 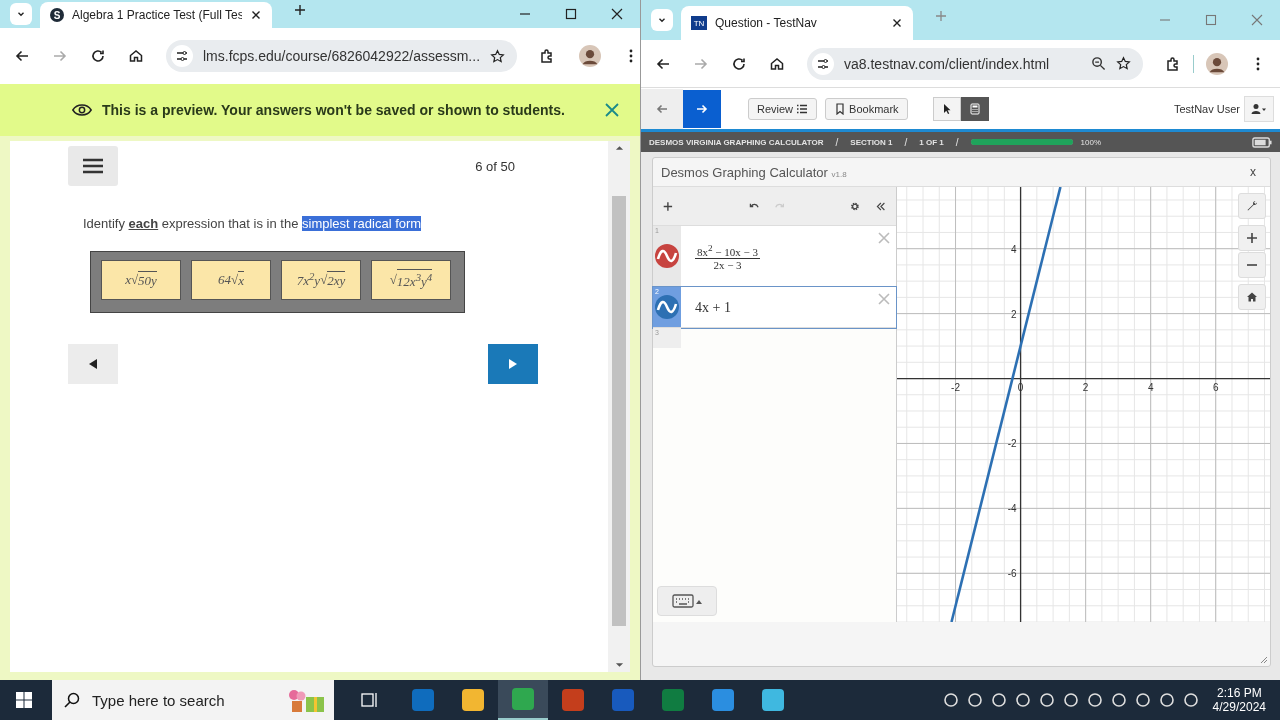 I want to click on battery-icon, so click(x=1262, y=142).